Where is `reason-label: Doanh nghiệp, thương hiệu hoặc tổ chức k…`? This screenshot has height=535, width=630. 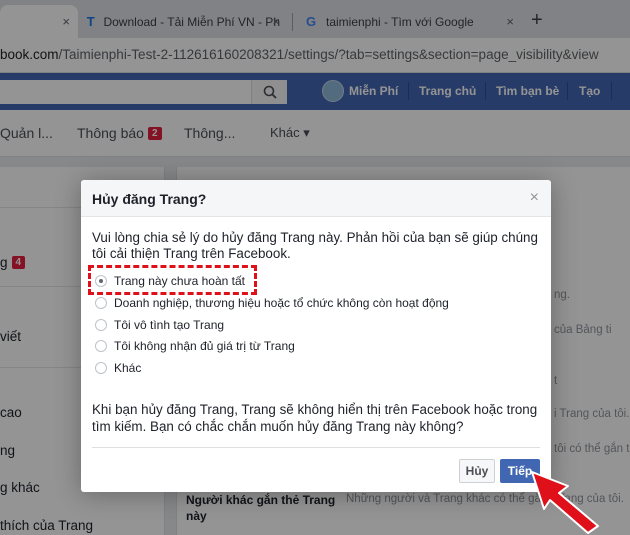 reason-label: Doanh nghiệp, thương hiệu hoặc tổ chức k… is located at coordinates (281, 303).